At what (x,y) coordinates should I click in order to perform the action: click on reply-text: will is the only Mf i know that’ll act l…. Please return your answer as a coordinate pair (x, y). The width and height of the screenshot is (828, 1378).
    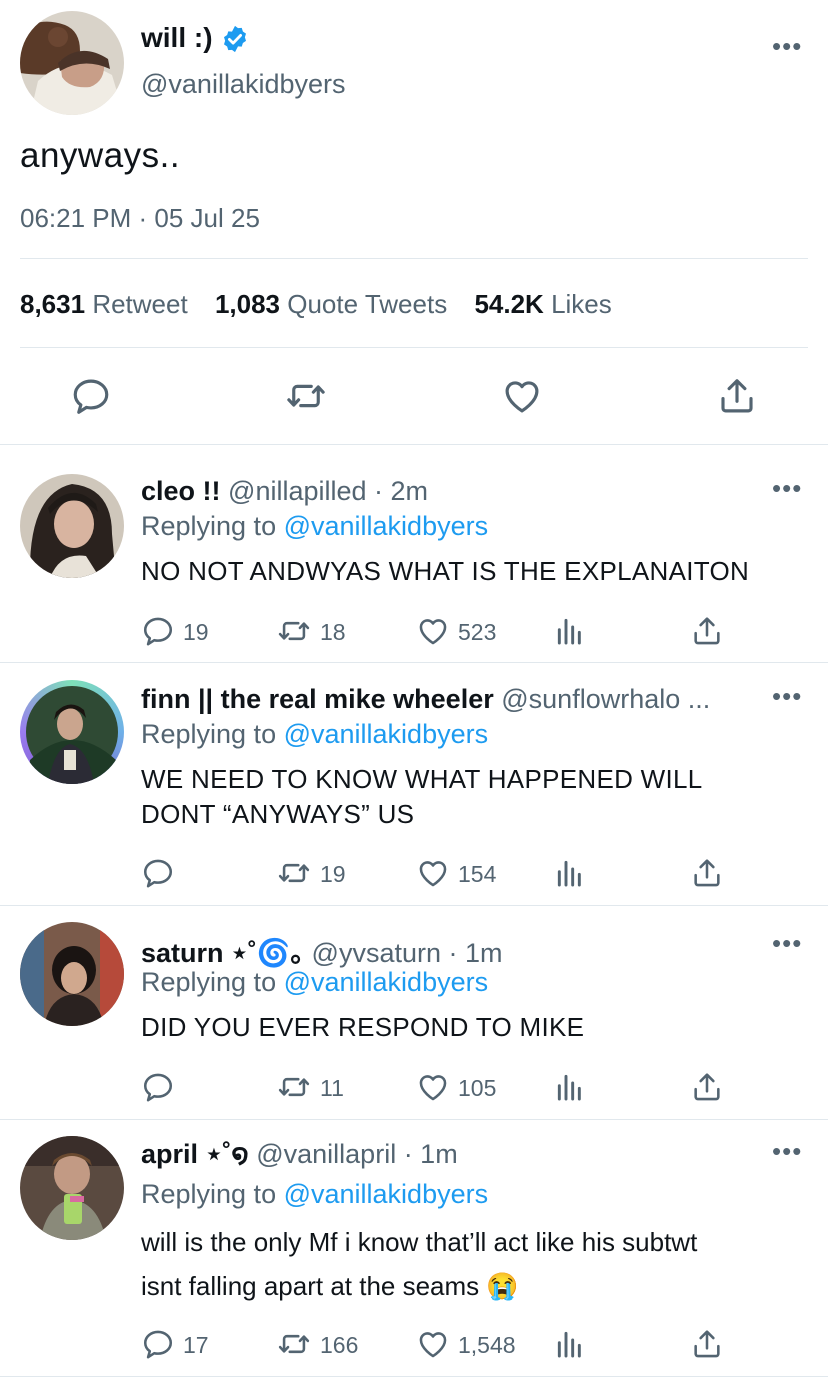
    Looking at the image, I should click on (419, 1264).